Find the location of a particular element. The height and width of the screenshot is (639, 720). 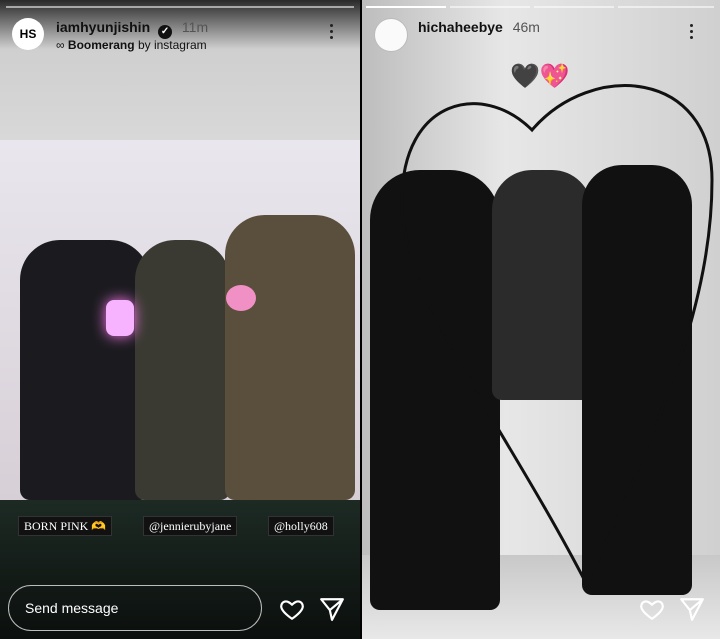

heart-lightstick is located at coordinates (241, 298).